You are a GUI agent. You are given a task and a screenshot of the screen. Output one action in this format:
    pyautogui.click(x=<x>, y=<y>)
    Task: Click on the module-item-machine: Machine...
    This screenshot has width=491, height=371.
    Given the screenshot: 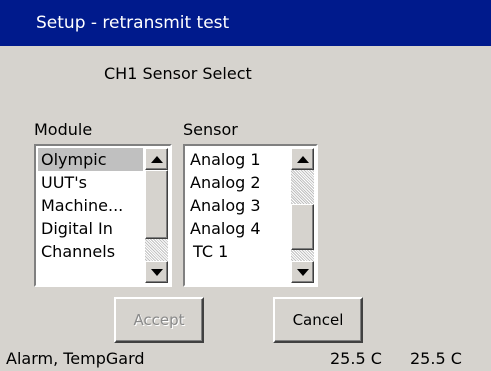 What is the action you would take?
    pyautogui.click(x=90, y=205)
    